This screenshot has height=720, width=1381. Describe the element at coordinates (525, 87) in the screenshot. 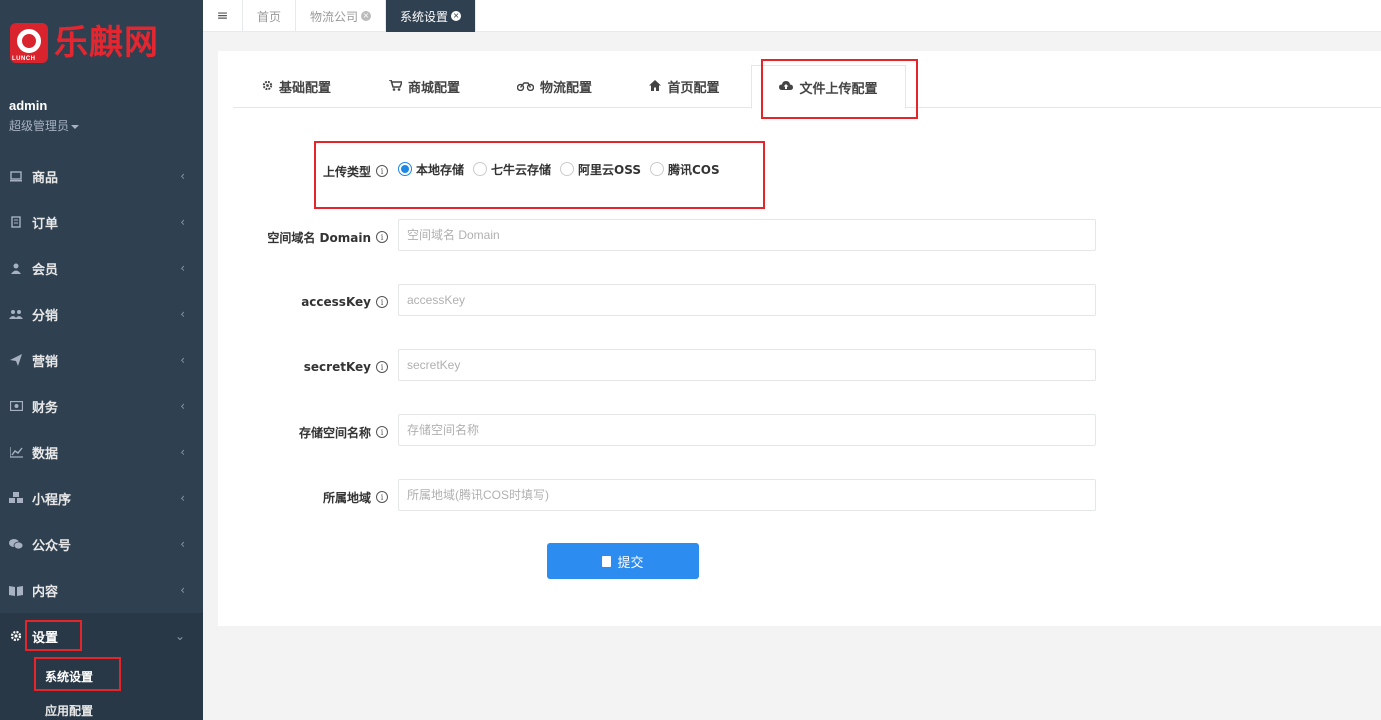

I see `motorcycle-icon` at that location.